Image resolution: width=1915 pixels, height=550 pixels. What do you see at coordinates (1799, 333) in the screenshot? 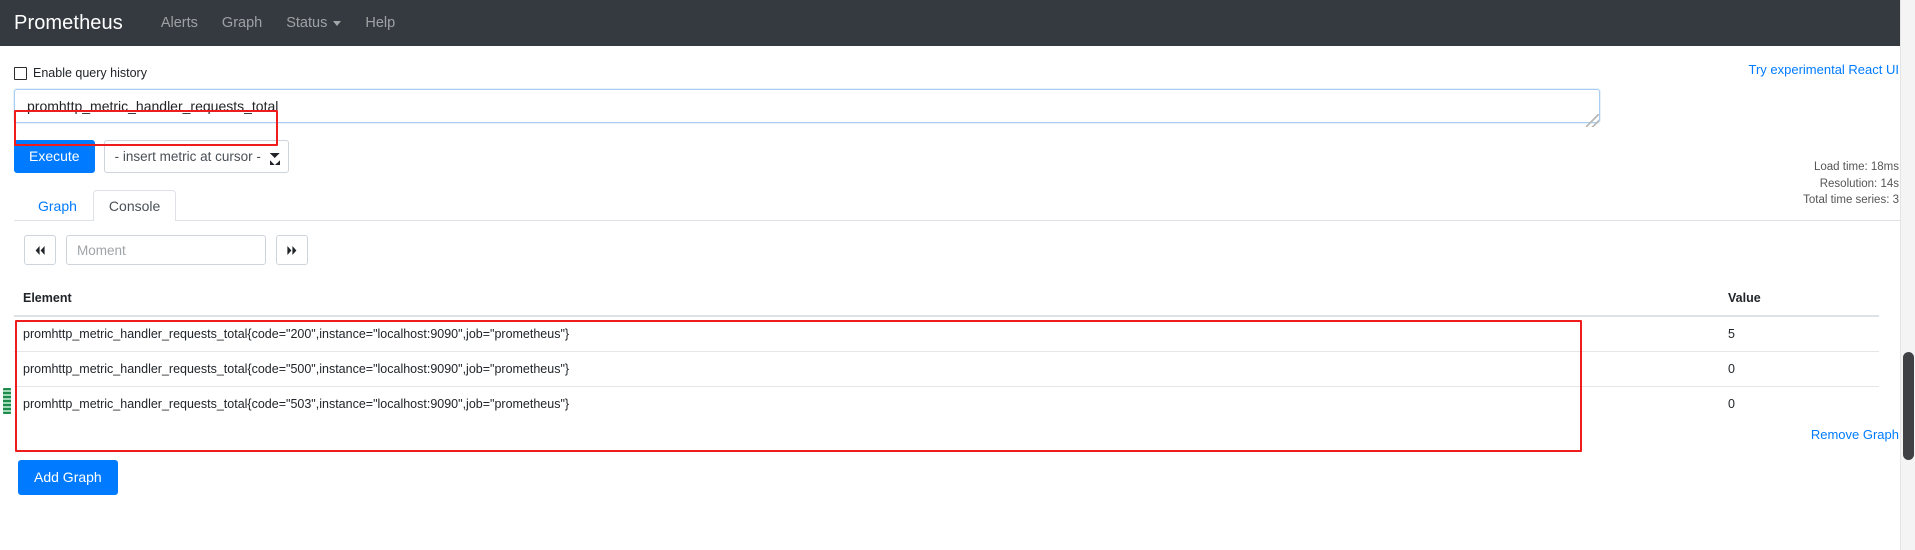
I see `cell-value: 5` at bounding box center [1799, 333].